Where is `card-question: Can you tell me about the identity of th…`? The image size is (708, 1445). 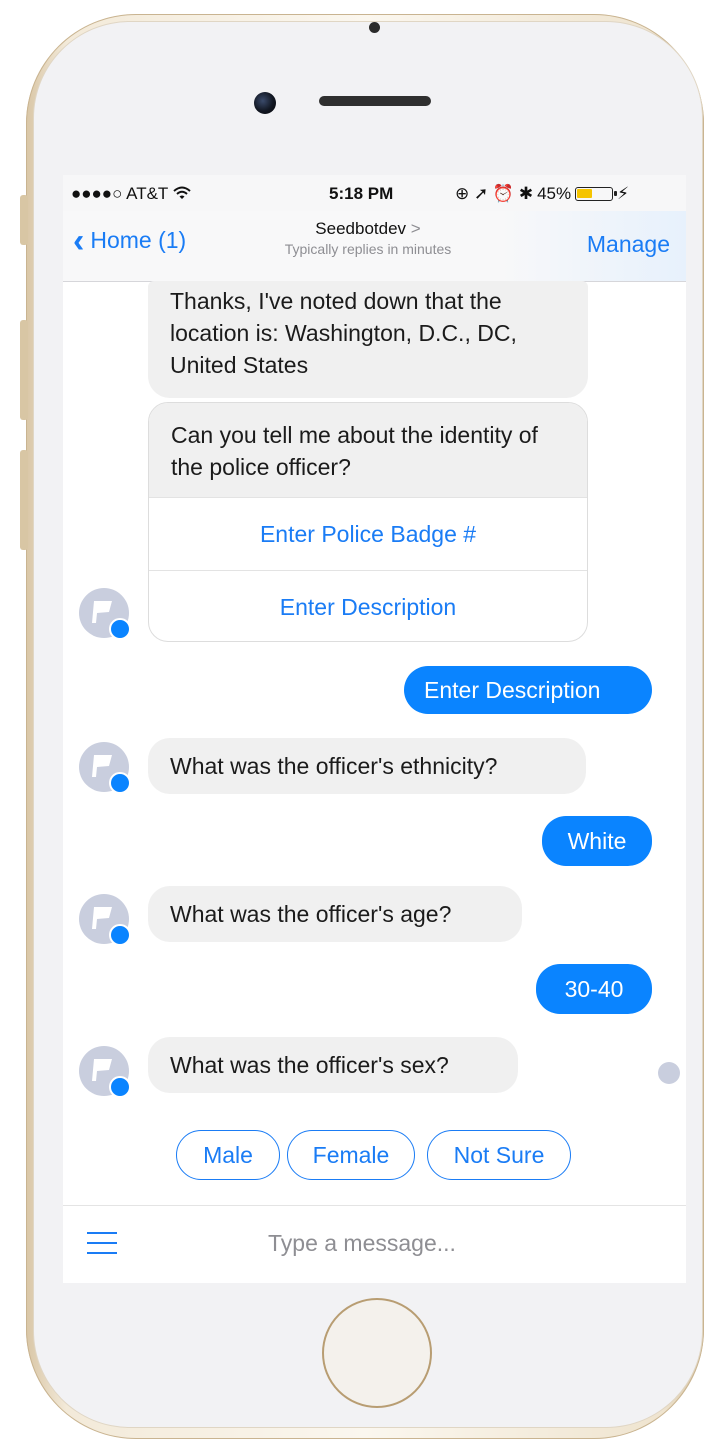
card-question: Can you tell me about the identity of th… is located at coordinates (368, 450).